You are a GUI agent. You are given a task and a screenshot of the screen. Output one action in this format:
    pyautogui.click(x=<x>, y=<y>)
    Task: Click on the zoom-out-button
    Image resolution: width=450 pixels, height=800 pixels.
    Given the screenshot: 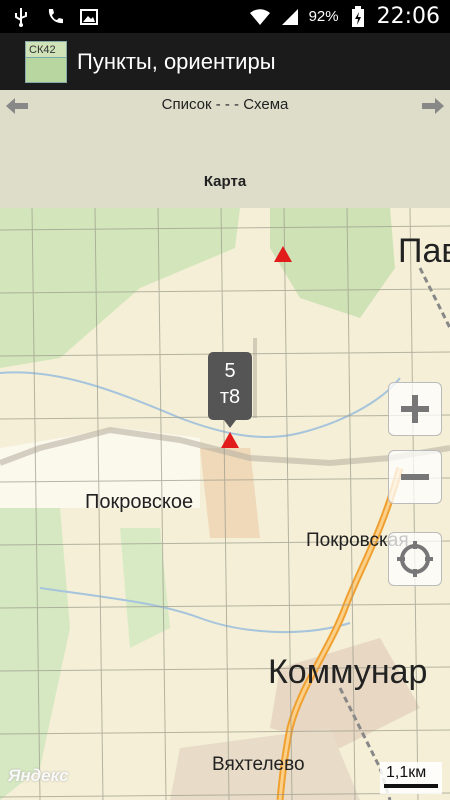 What is the action you would take?
    pyautogui.click(x=415, y=477)
    